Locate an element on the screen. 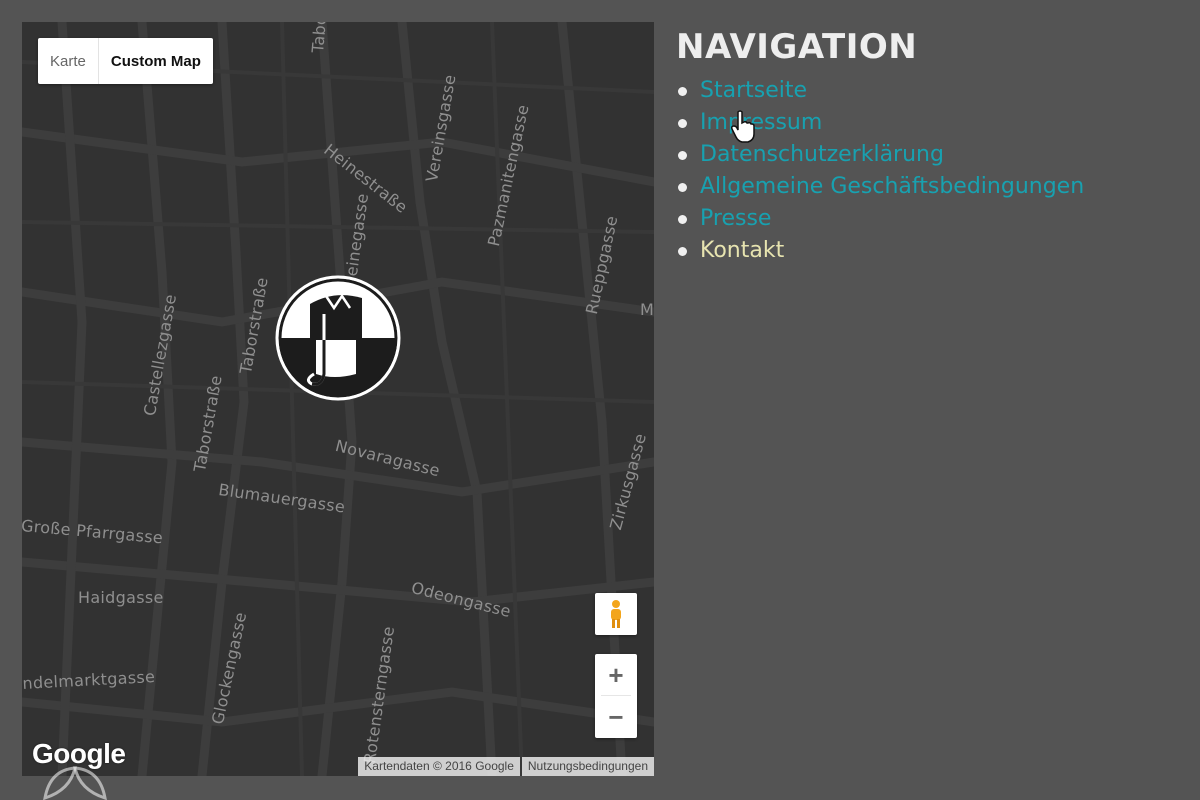 The height and width of the screenshot is (800, 1200). nav-item-startseite: Startseite is located at coordinates (880, 92).